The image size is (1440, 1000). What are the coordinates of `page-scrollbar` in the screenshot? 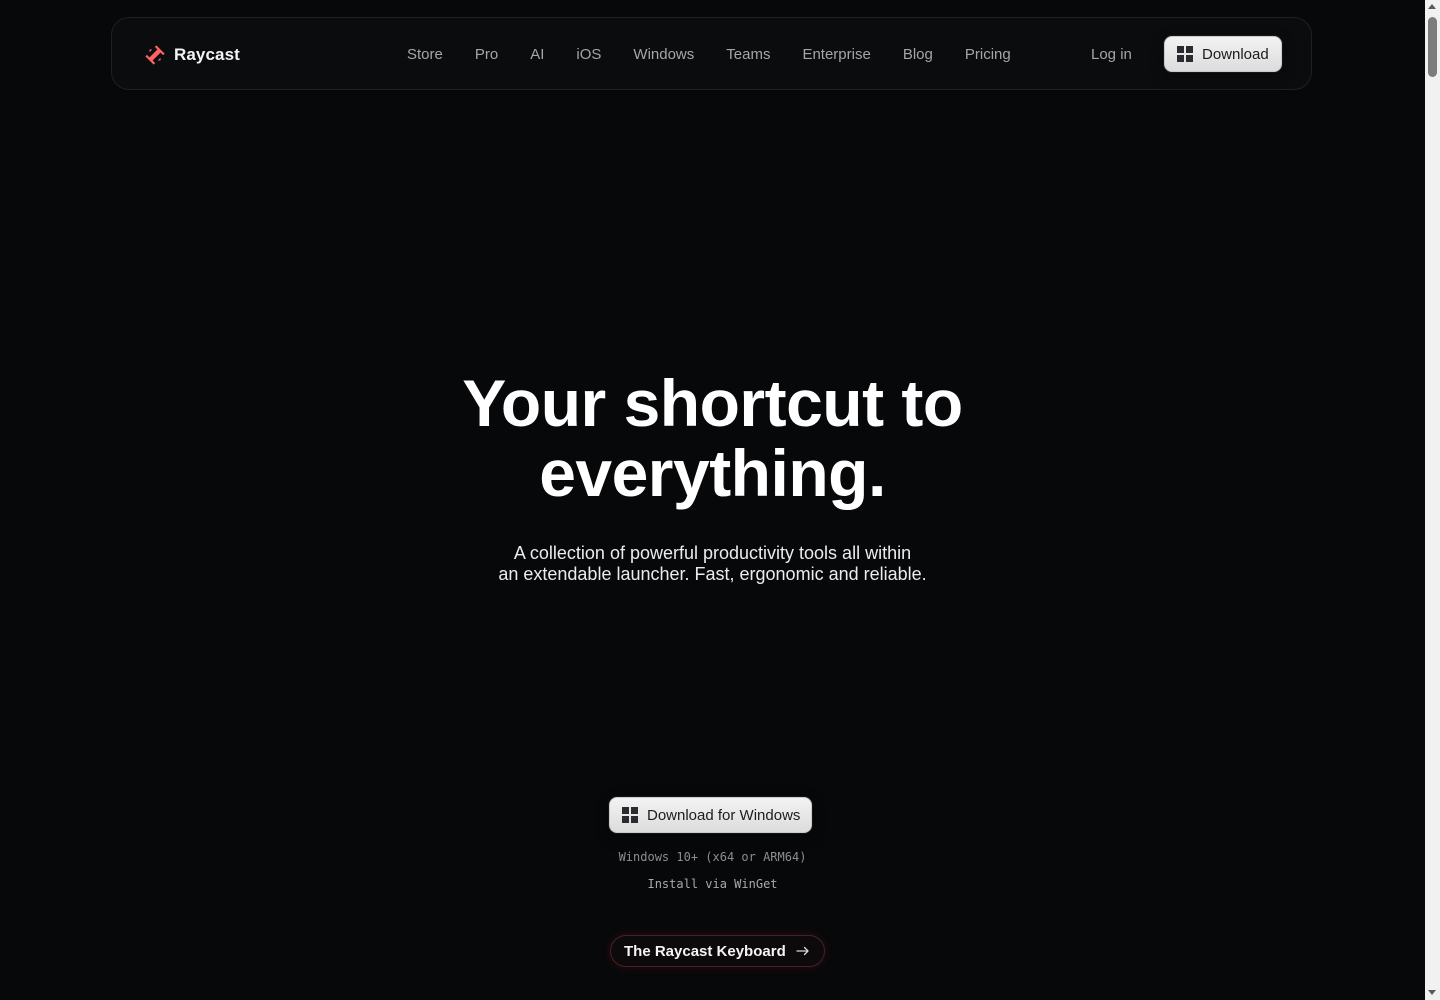 It's located at (1432, 500).